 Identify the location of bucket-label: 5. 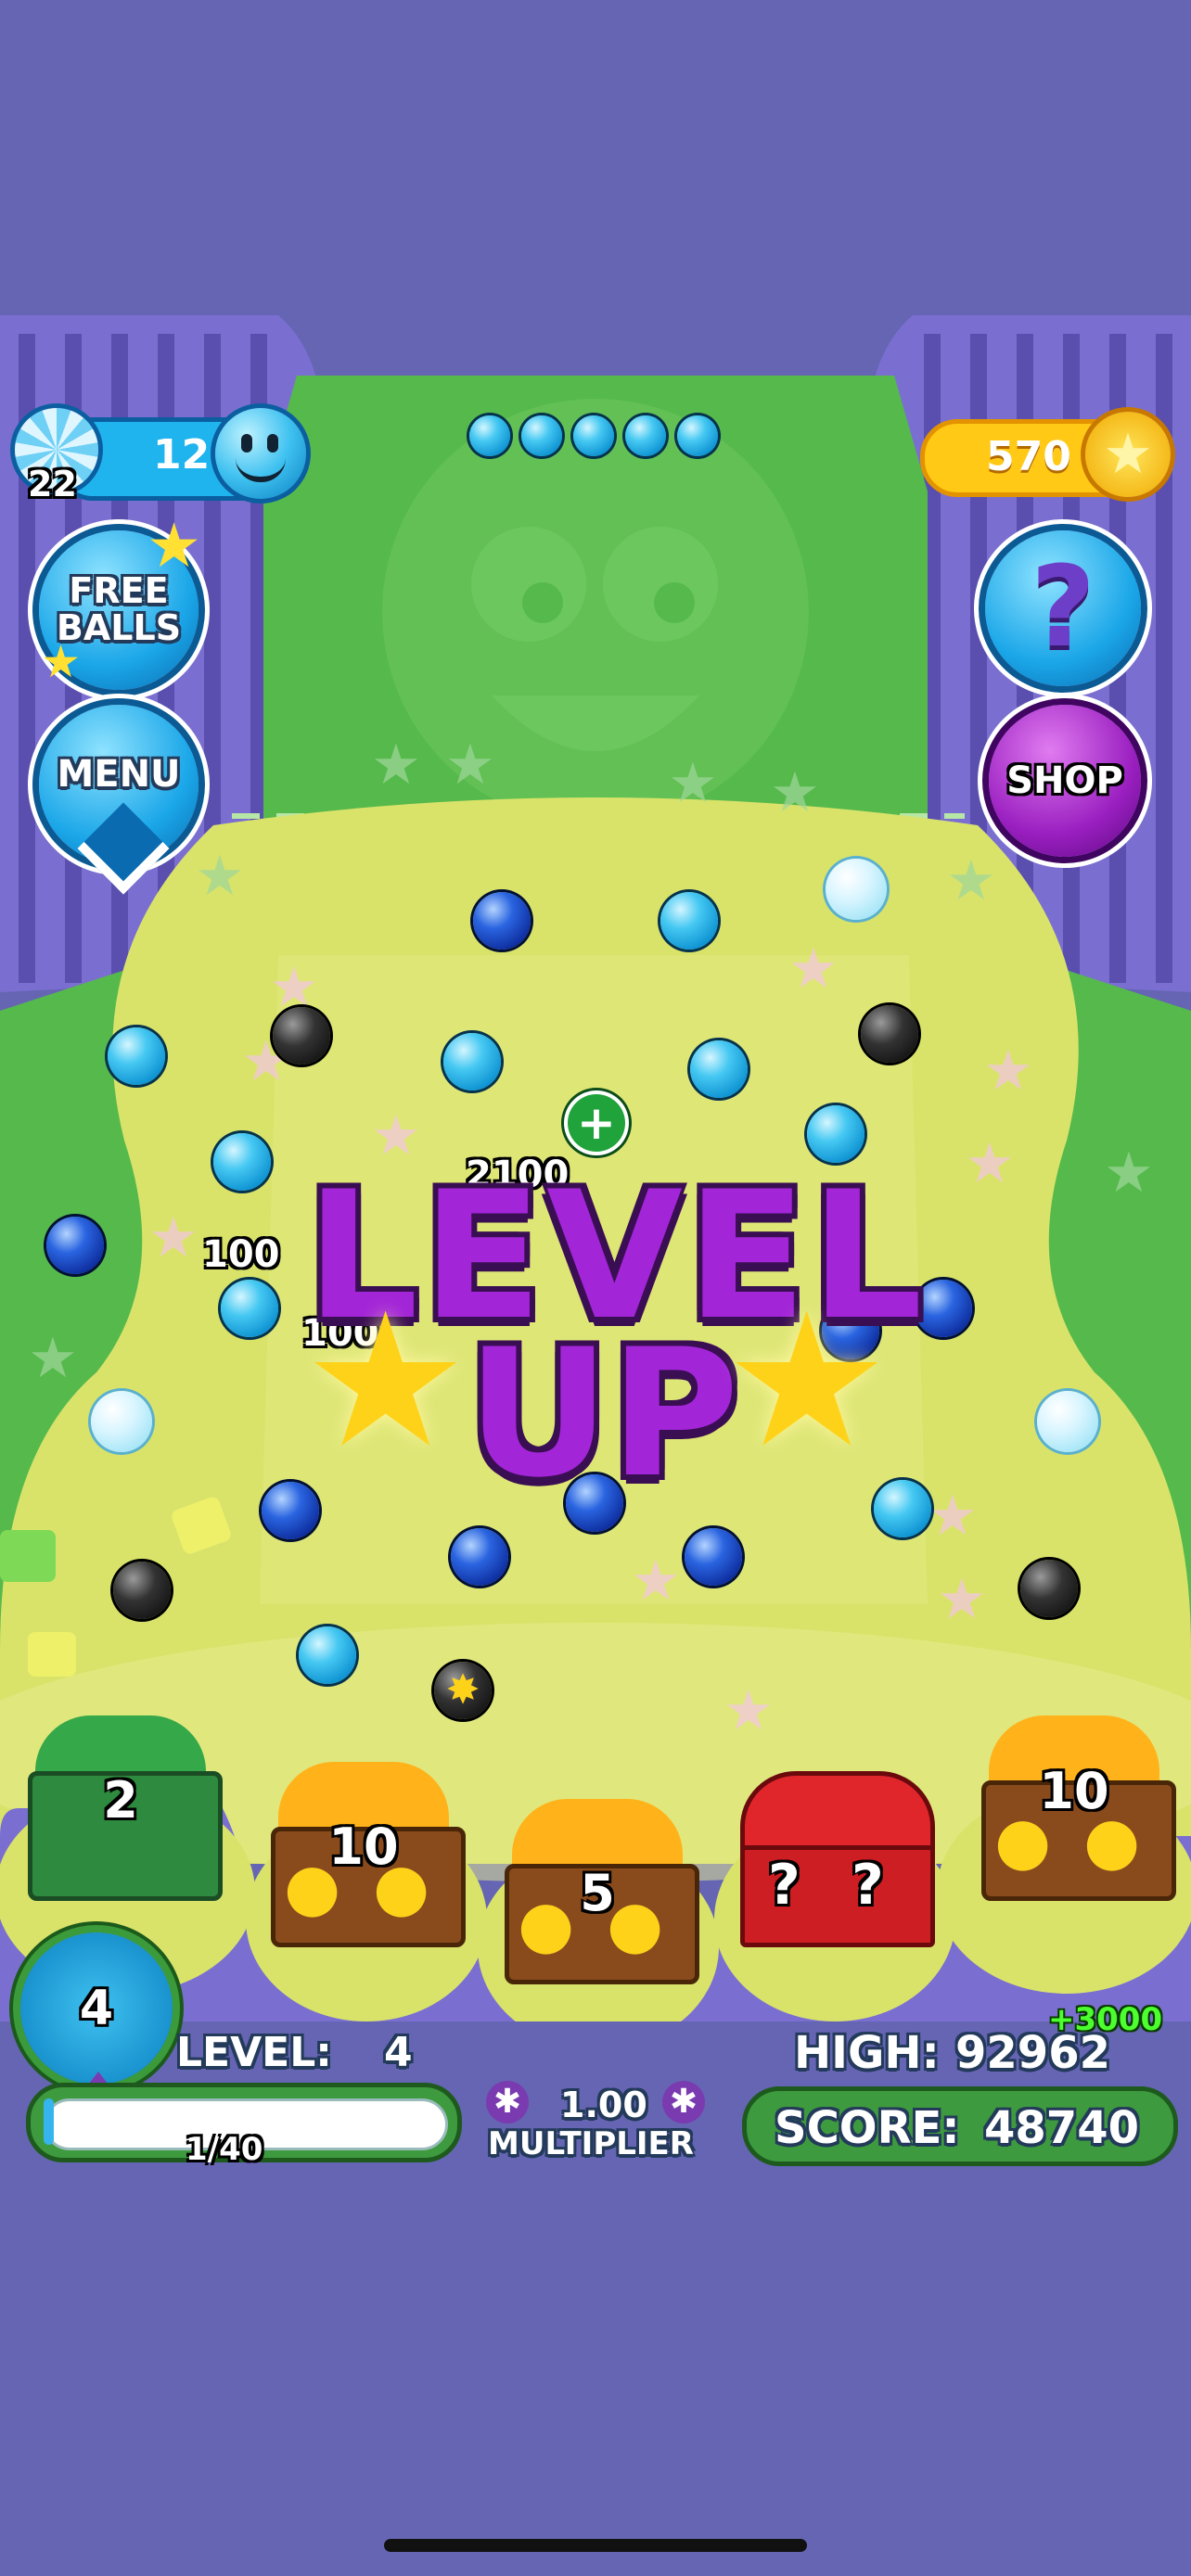
(597, 1893).